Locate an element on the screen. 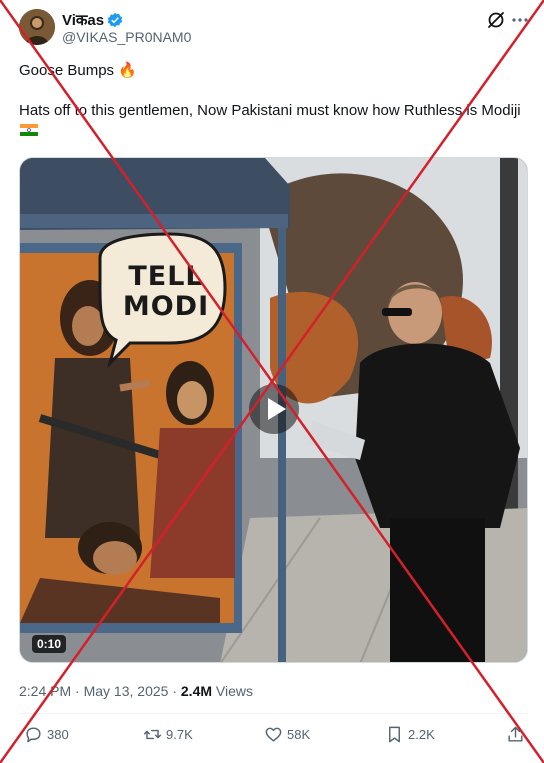 The height and width of the screenshot is (763, 544). avatar is located at coordinates (37, 27).